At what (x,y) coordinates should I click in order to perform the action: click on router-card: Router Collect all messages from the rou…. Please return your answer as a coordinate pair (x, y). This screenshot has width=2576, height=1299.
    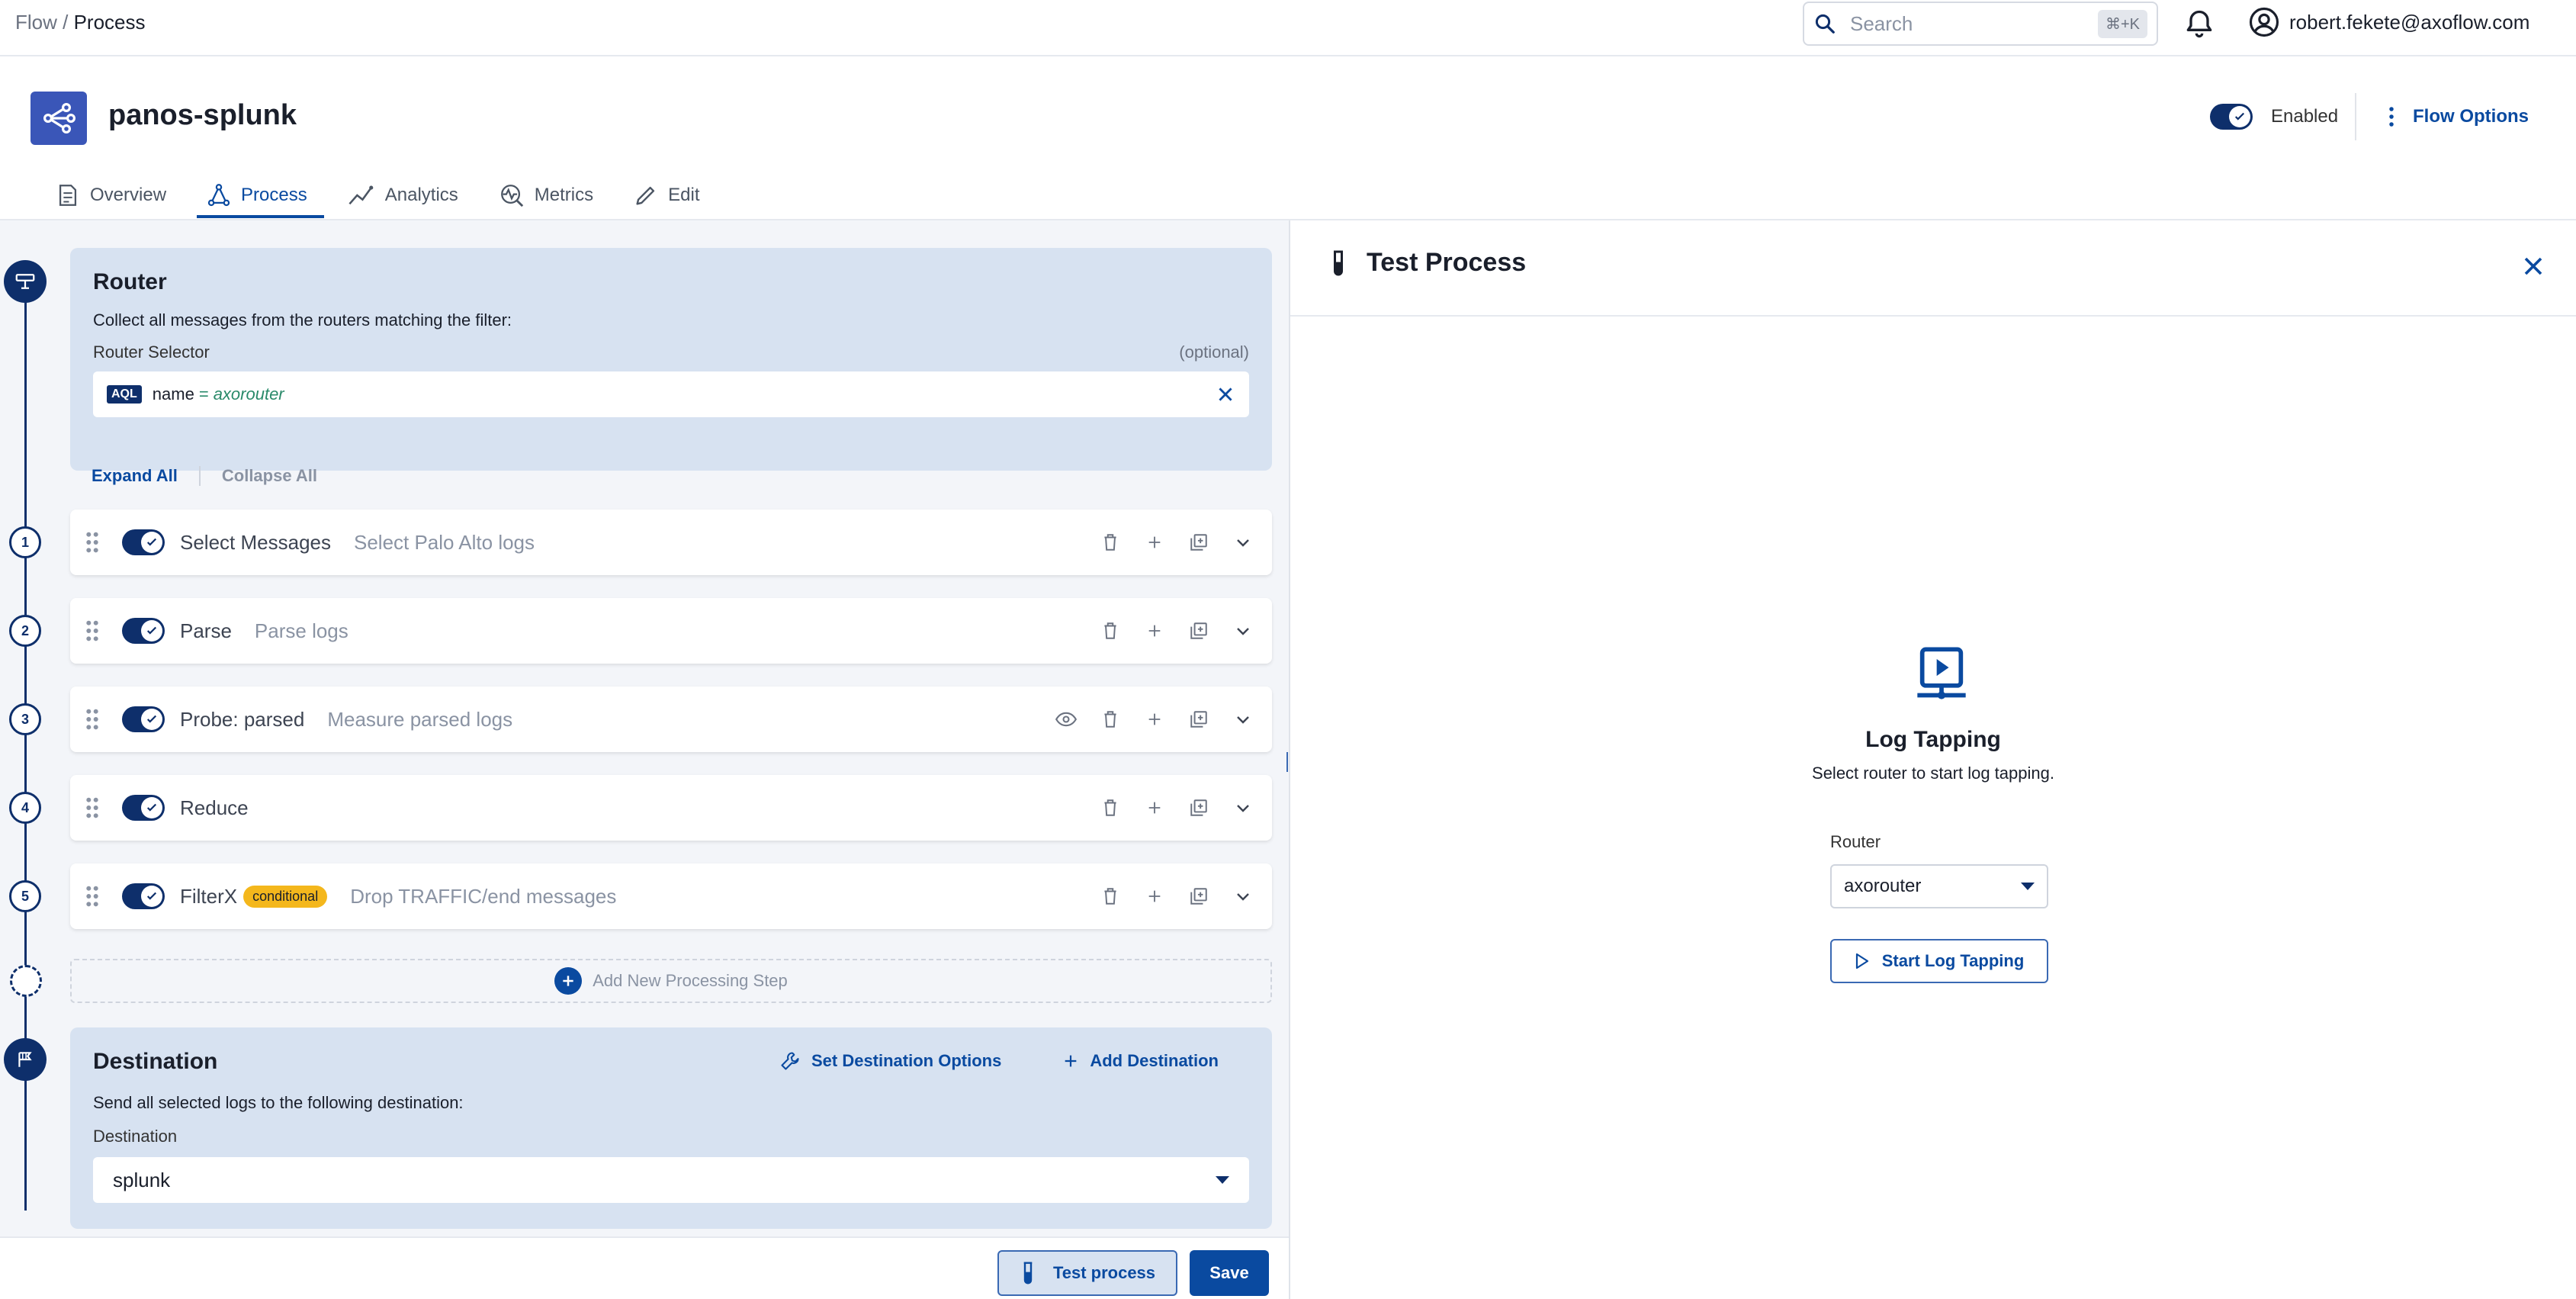
    Looking at the image, I should click on (671, 359).